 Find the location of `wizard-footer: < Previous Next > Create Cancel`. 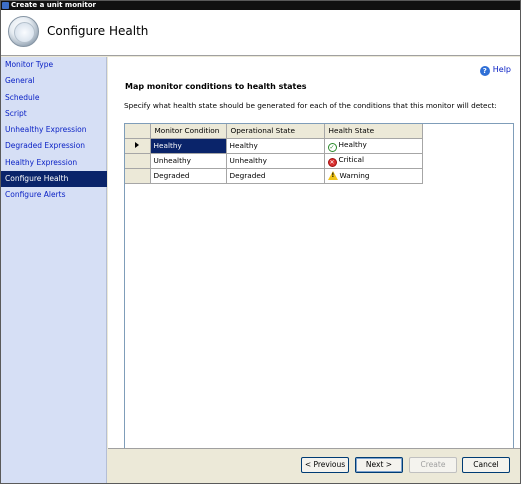

wizard-footer: < Previous Next > Create Cancel is located at coordinates (314, 465).